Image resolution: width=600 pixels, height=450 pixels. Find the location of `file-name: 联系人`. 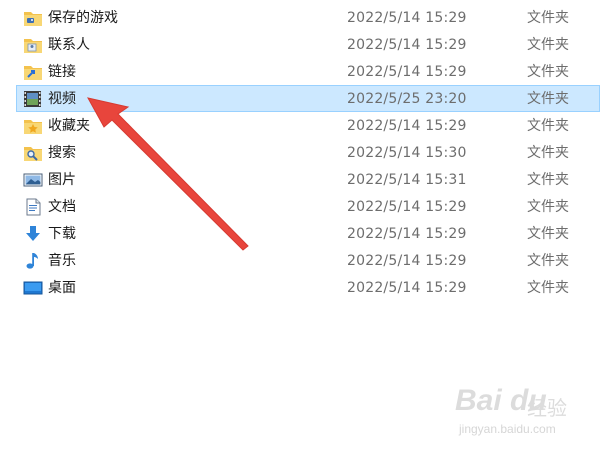

file-name: 联系人 is located at coordinates (69, 45).